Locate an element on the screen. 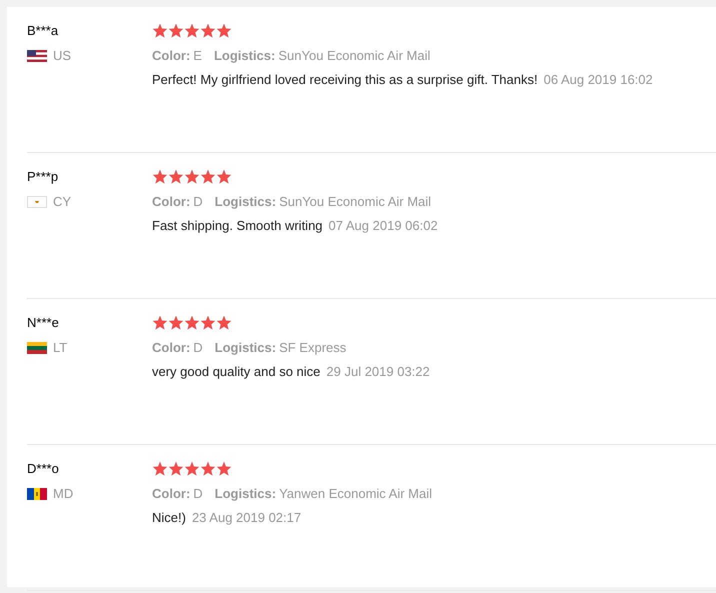  review-date: 29 Jul 2019 03:22 is located at coordinates (378, 371).